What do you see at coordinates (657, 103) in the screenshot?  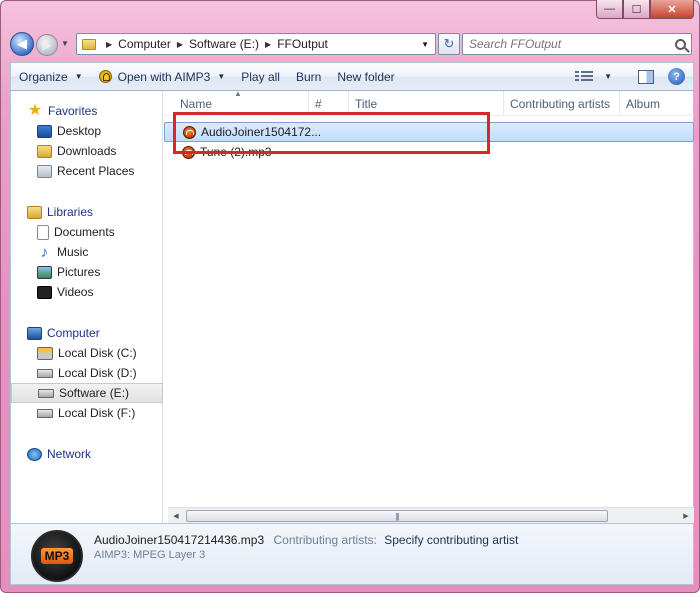 I see `column-album: Album` at bounding box center [657, 103].